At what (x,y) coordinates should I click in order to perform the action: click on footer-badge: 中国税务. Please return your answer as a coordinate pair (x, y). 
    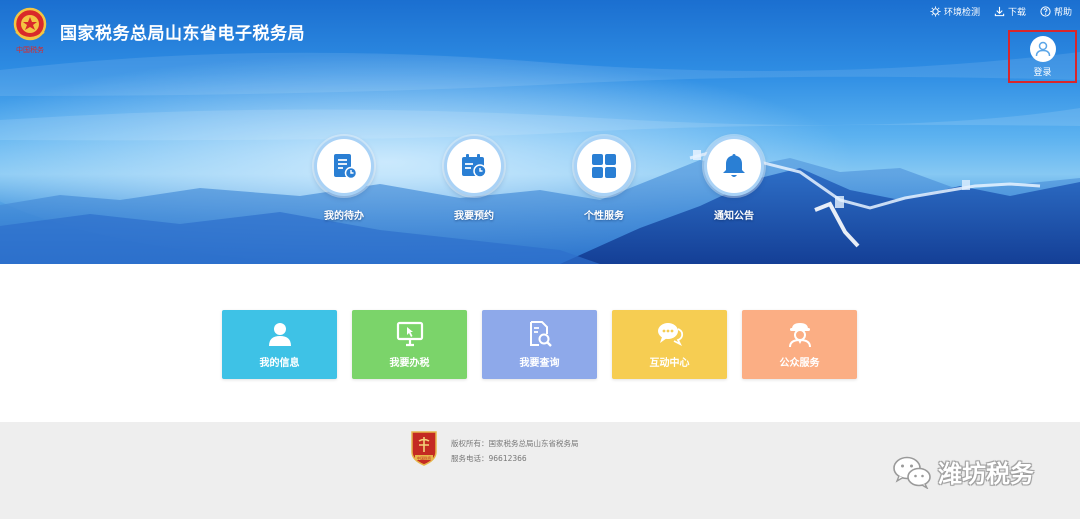
    Looking at the image, I should click on (424, 448).